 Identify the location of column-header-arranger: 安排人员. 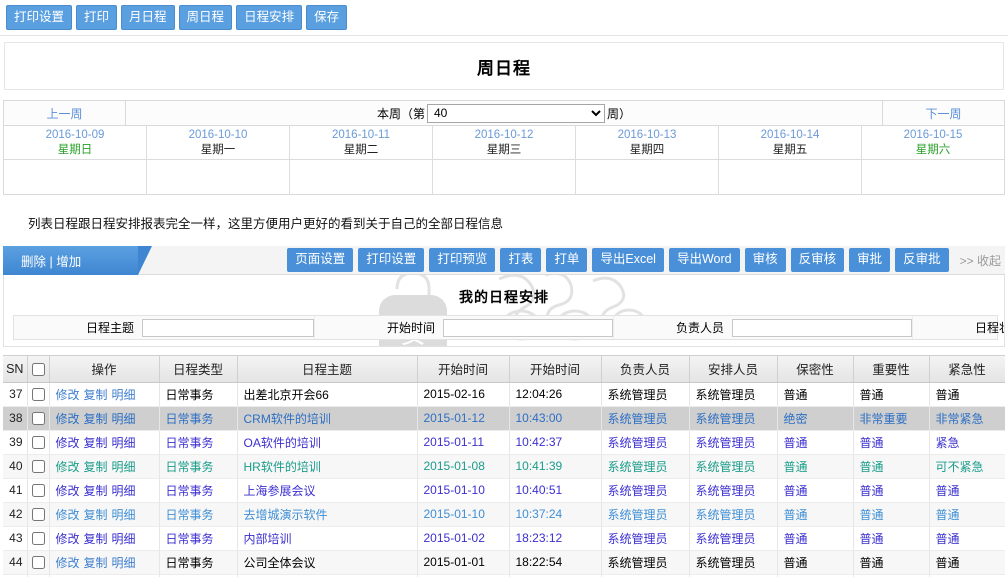
(733, 369).